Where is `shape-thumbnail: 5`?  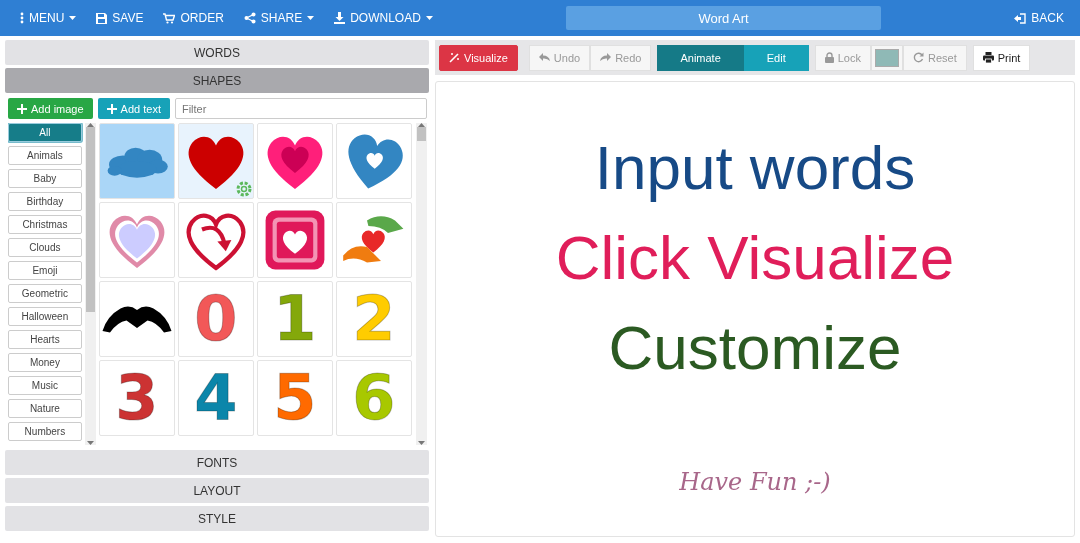
shape-thumbnail: 5 is located at coordinates (294, 398).